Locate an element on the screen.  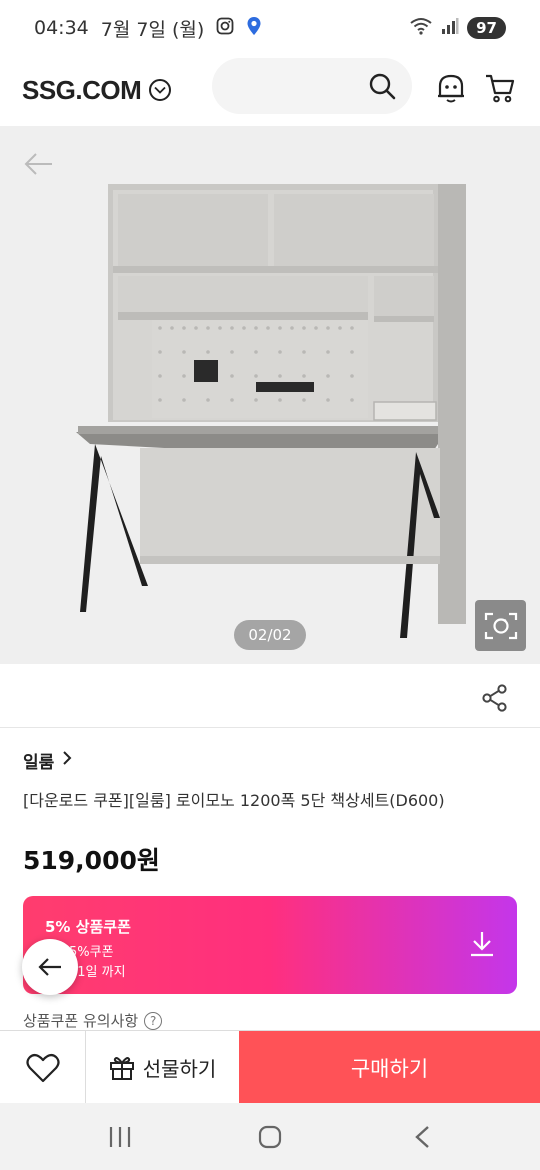
cart-icon is located at coordinates (500, 90).